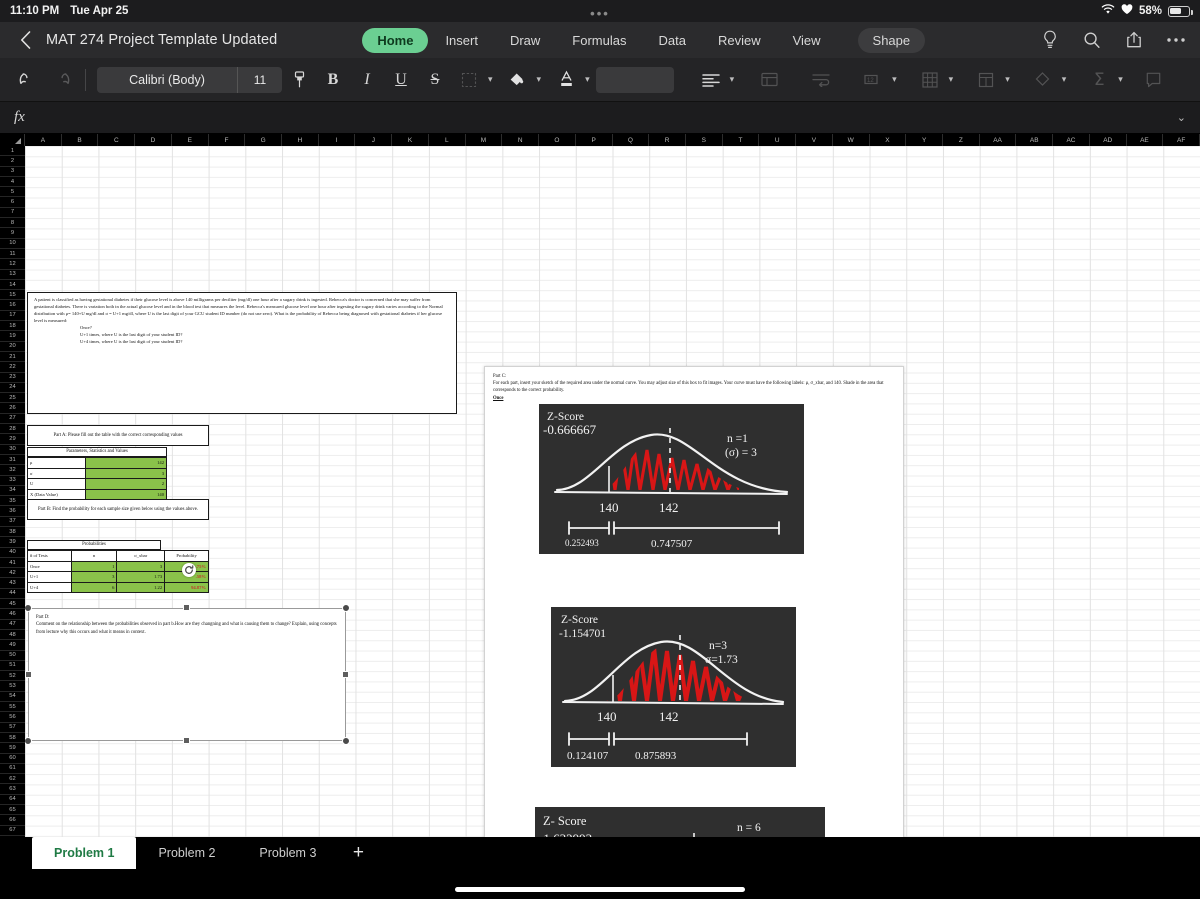  What do you see at coordinates (141, 577) in the screenshot?
I see `sigma-cell-1: 1.73` at bounding box center [141, 577].